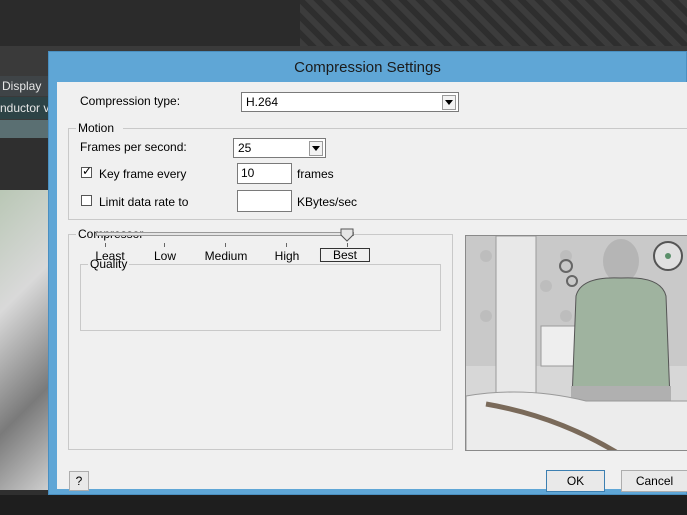  Describe the element at coordinates (144, 202) in the screenshot. I see `limit-rate-label: Limit data rate to` at that location.